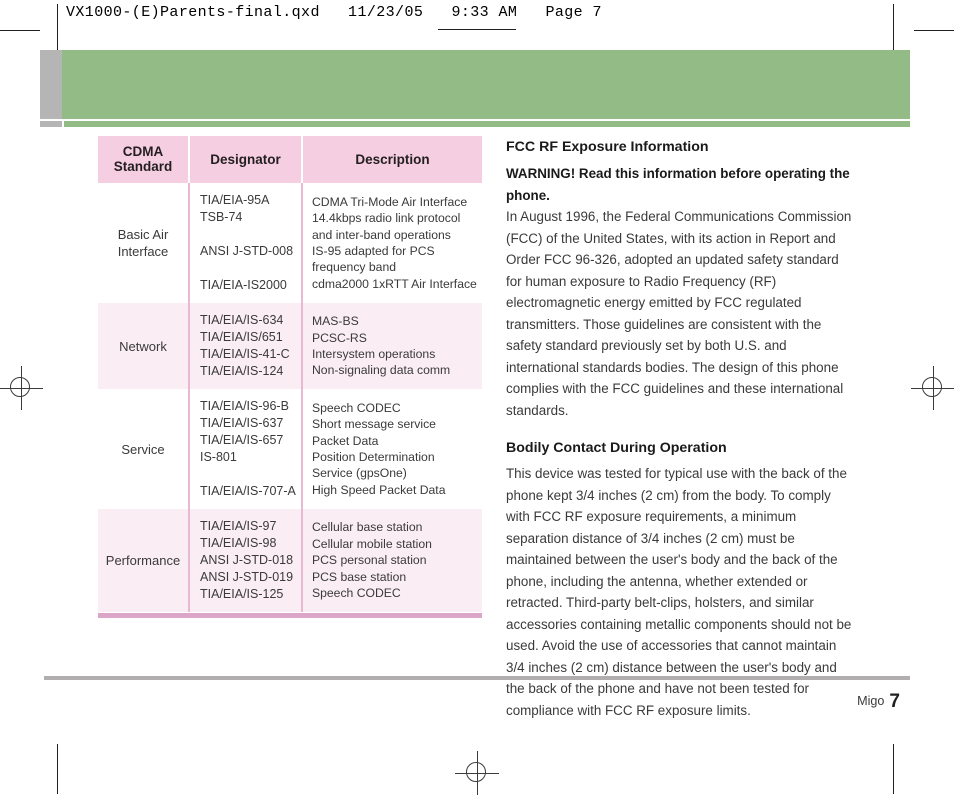  What do you see at coordinates (221, 217) in the screenshot?
I see `designator-item: TSB-74` at bounding box center [221, 217].